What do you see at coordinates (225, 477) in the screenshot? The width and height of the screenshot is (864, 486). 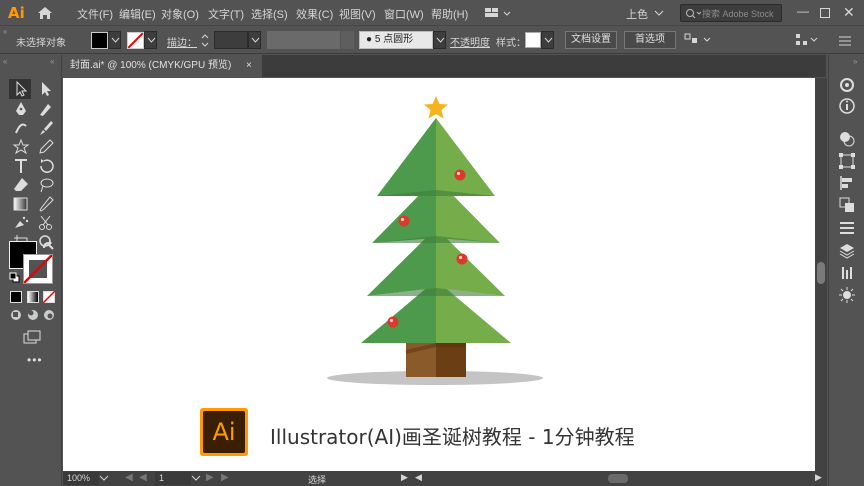 I see `last-artboard-icon: ▶` at bounding box center [225, 477].